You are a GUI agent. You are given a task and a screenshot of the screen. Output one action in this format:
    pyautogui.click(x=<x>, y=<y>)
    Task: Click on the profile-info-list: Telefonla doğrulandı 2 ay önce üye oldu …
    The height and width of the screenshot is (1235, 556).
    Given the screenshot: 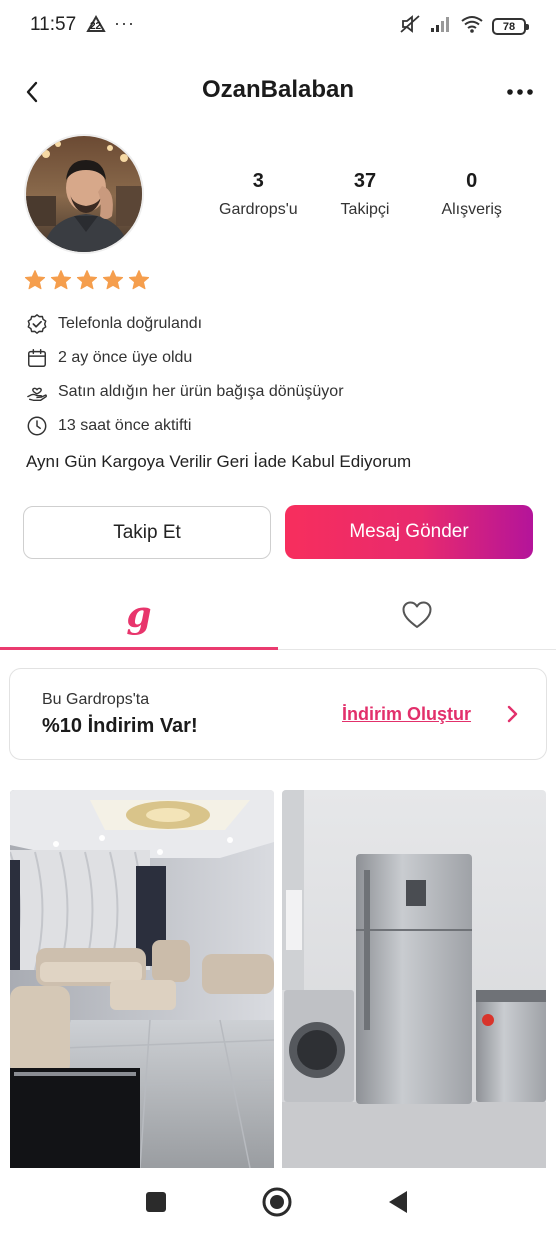 What is the action you would take?
    pyautogui.click(x=185, y=375)
    